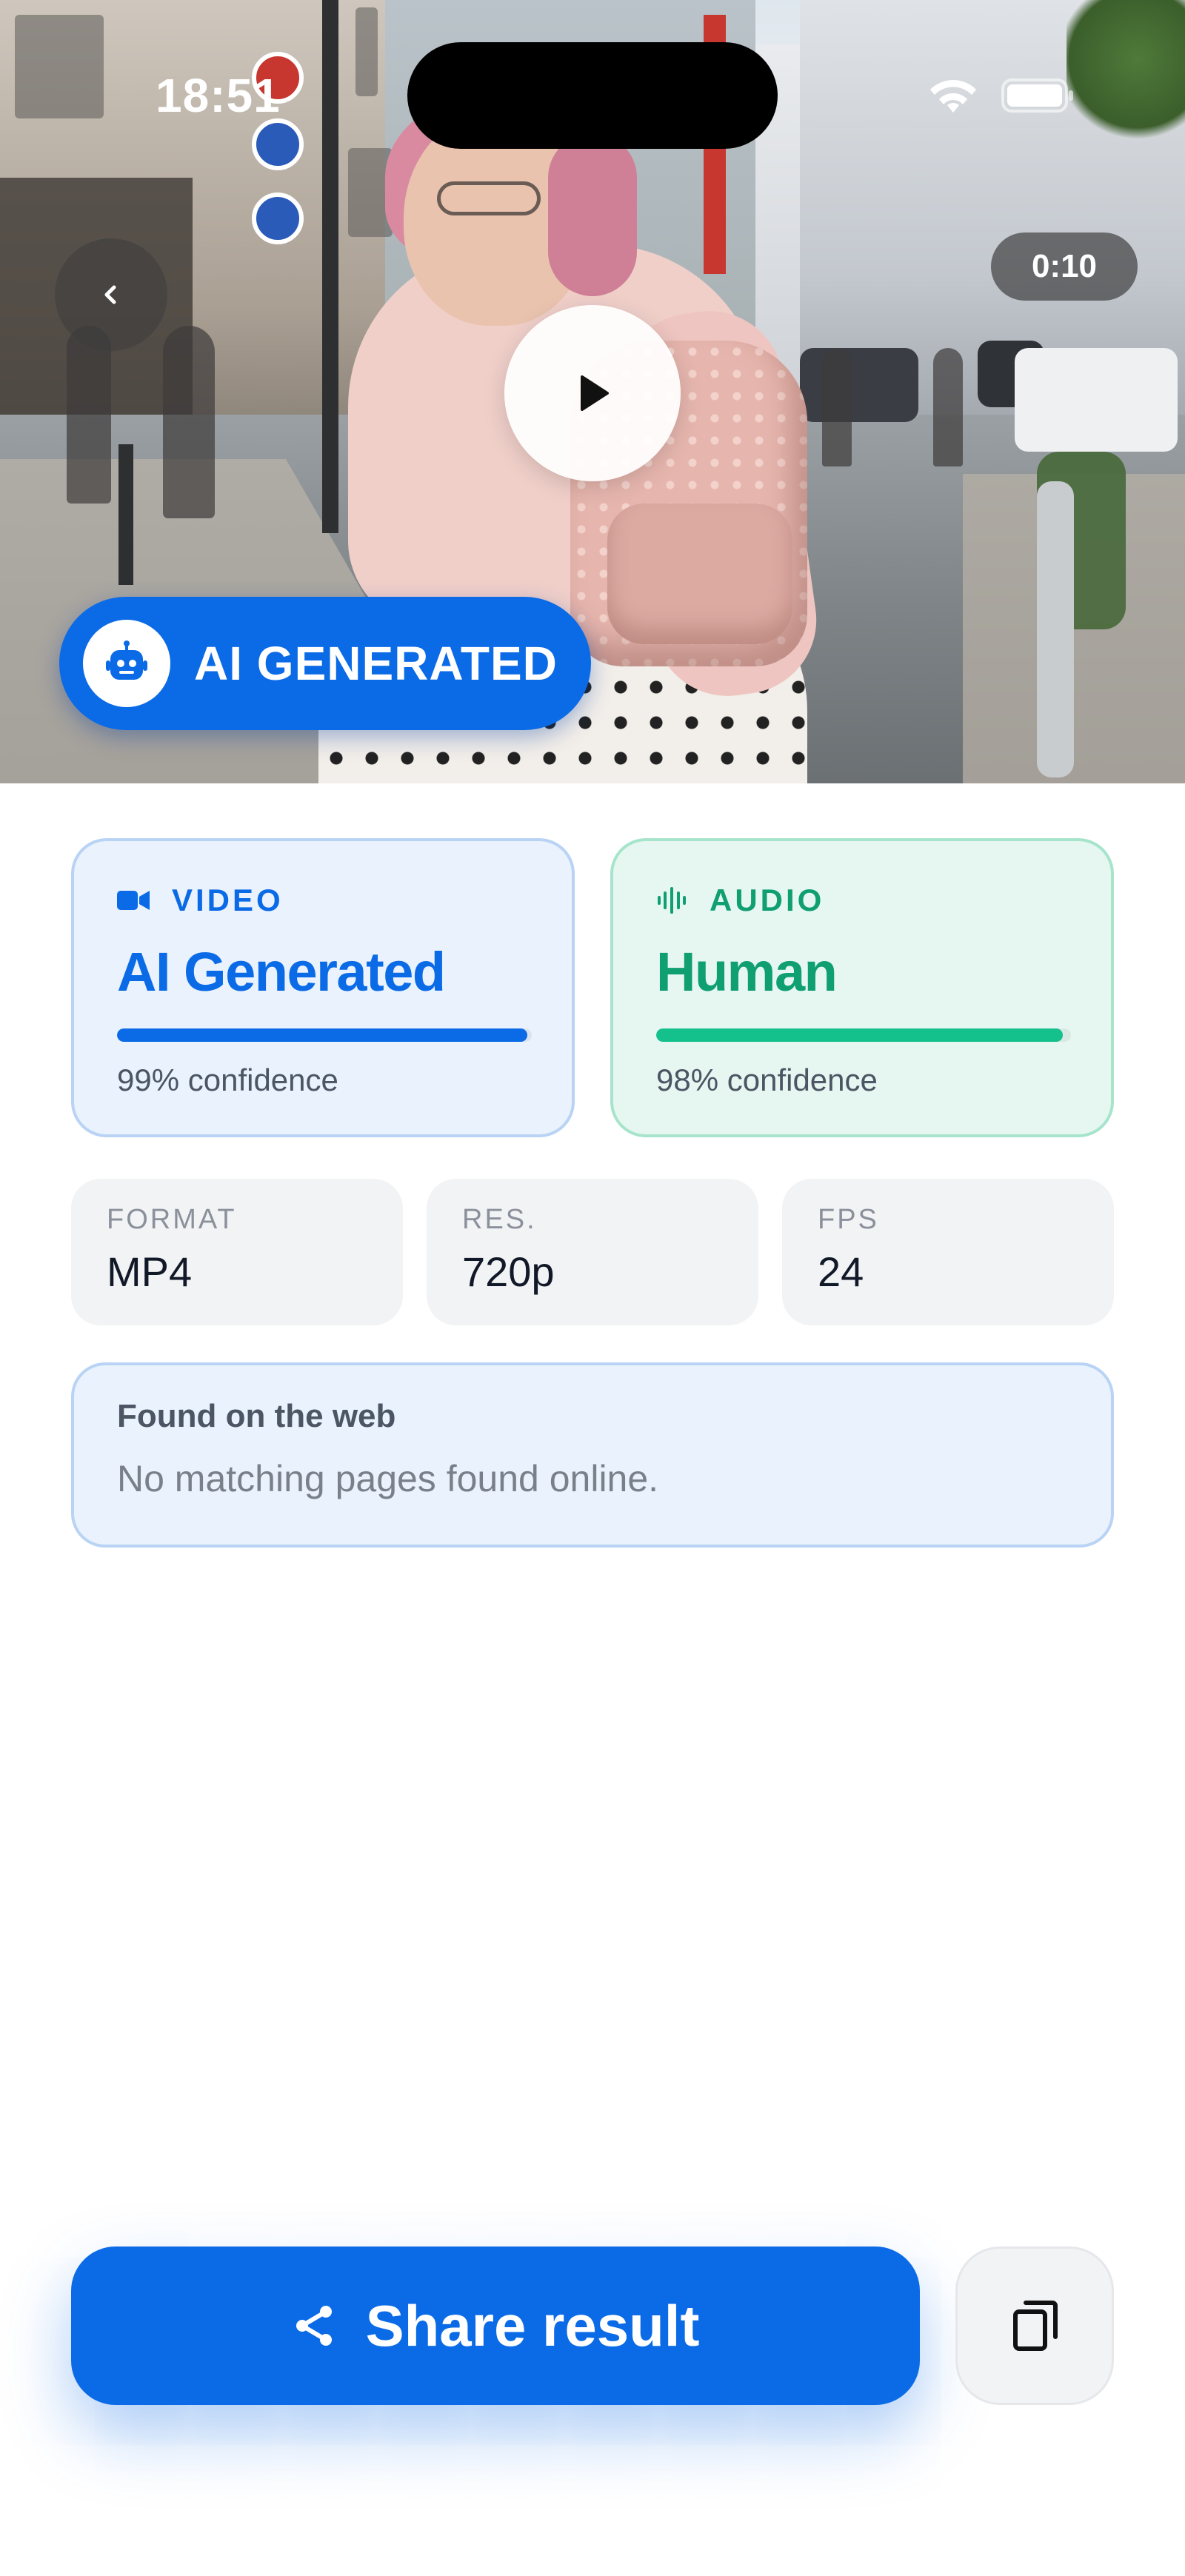 The image size is (1185, 2576). I want to click on web-search-result: No matching pages found online., so click(388, 1478).